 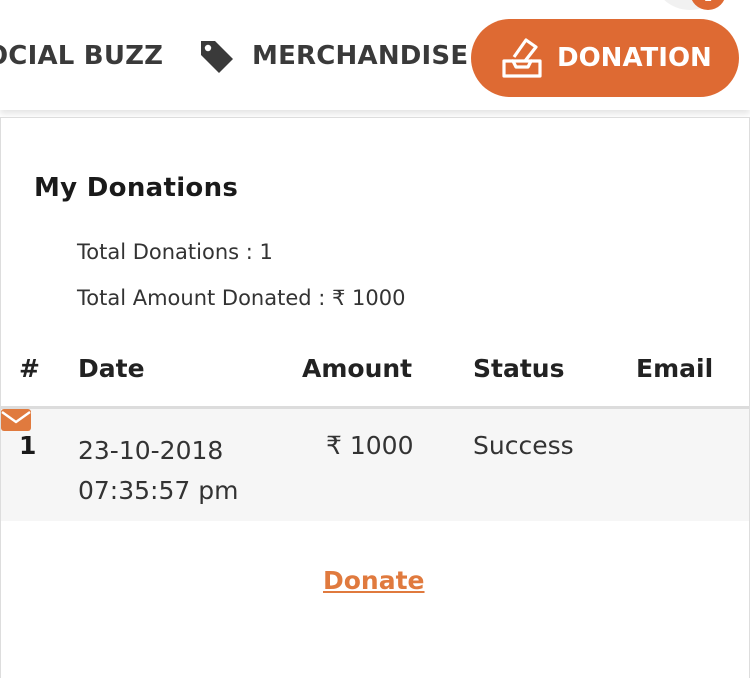 I want to click on row-amount: ₹ 1000, so click(x=370, y=445).